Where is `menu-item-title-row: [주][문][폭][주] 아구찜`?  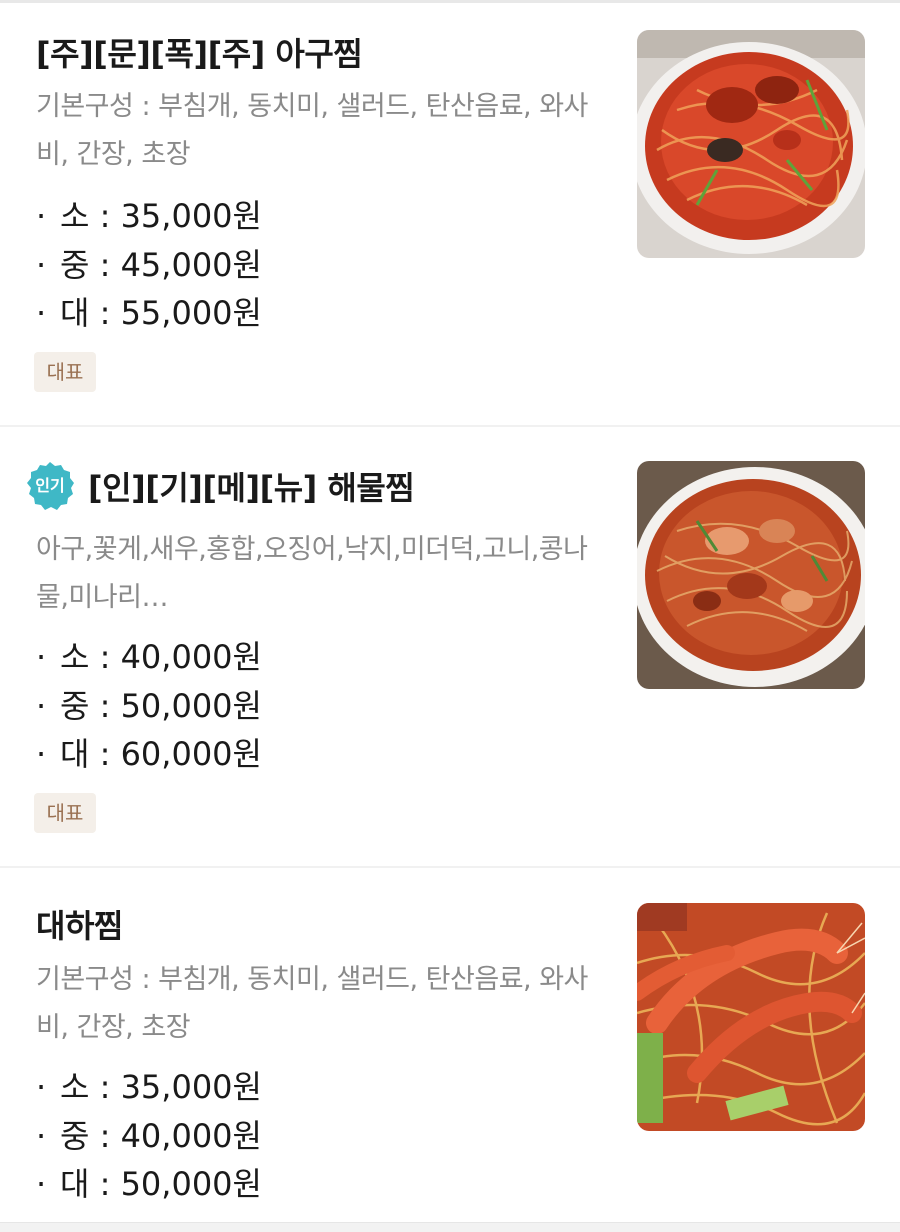 menu-item-title-row: [주][문][폭][주] 아구찜 is located at coordinates (199, 52).